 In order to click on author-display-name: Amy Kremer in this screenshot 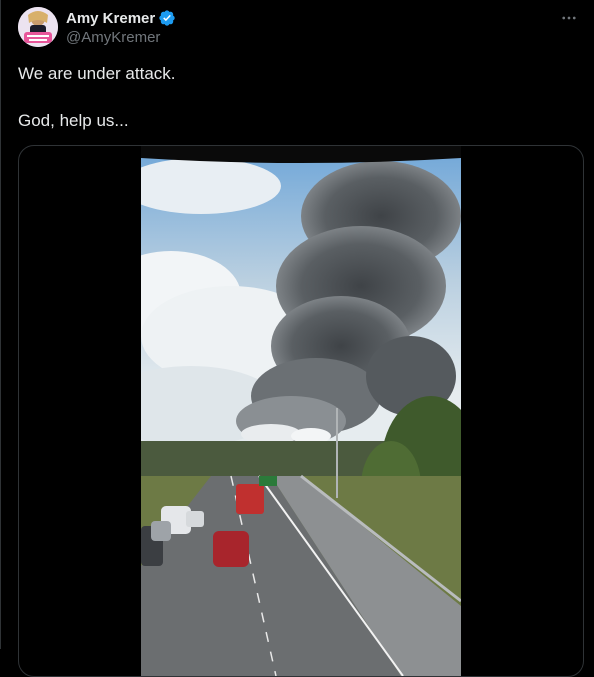, I will do `click(110, 18)`.